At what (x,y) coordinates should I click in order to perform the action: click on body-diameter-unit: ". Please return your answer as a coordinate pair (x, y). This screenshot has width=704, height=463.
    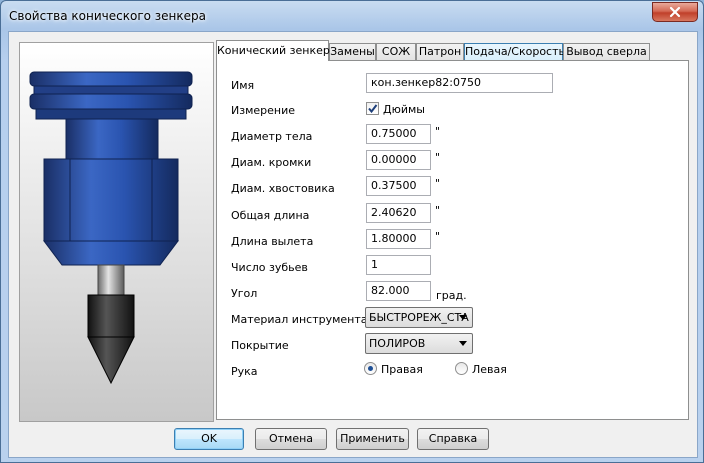
    Looking at the image, I should click on (438, 131).